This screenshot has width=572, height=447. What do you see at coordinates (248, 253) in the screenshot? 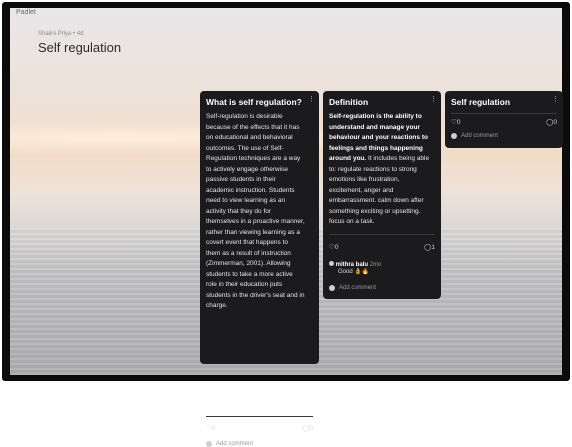
I see `post-body-line: them as a result of instruction` at bounding box center [248, 253].